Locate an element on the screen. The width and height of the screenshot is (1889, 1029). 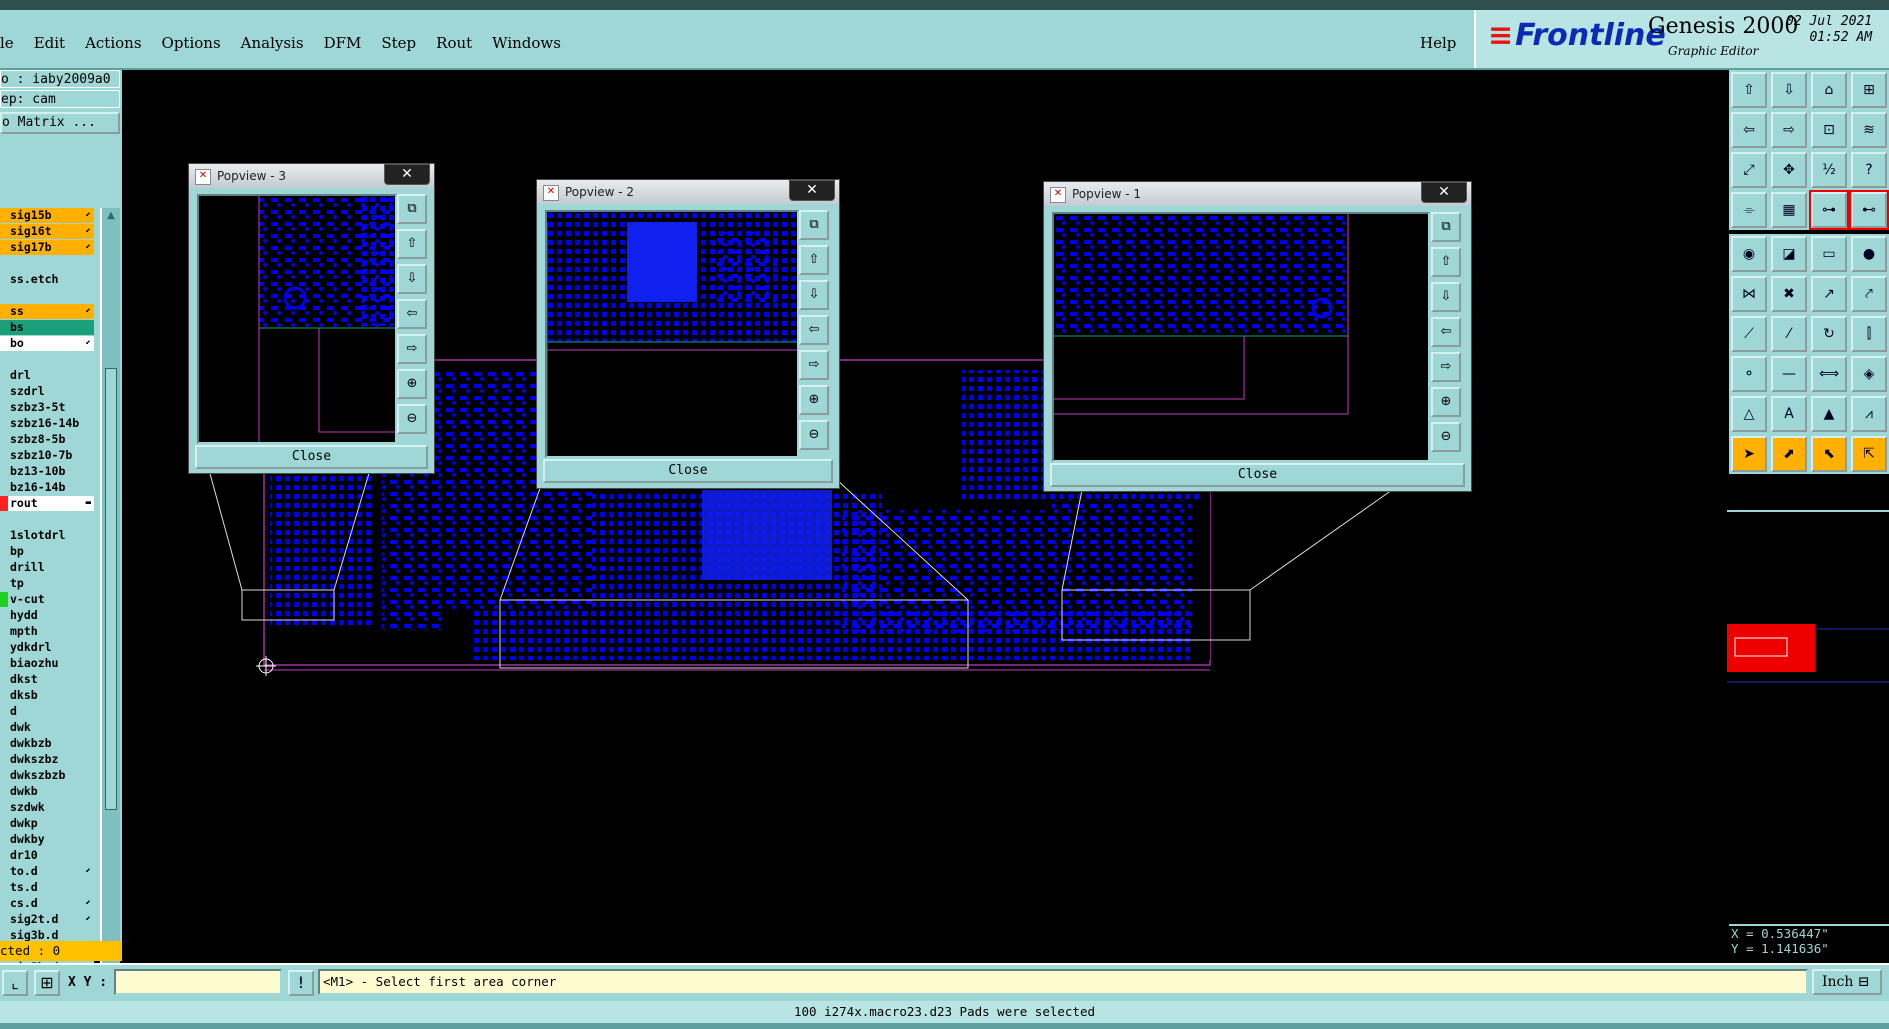
zoom-home-icon: ⇧ is located at coordinates (1749, 90).